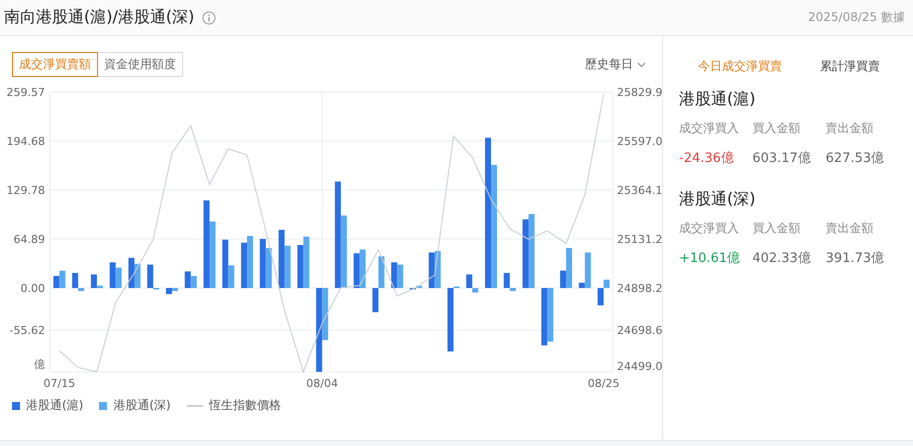 The image size is (913, 446). I want to click on legend-line-icon, so click(194, 405).